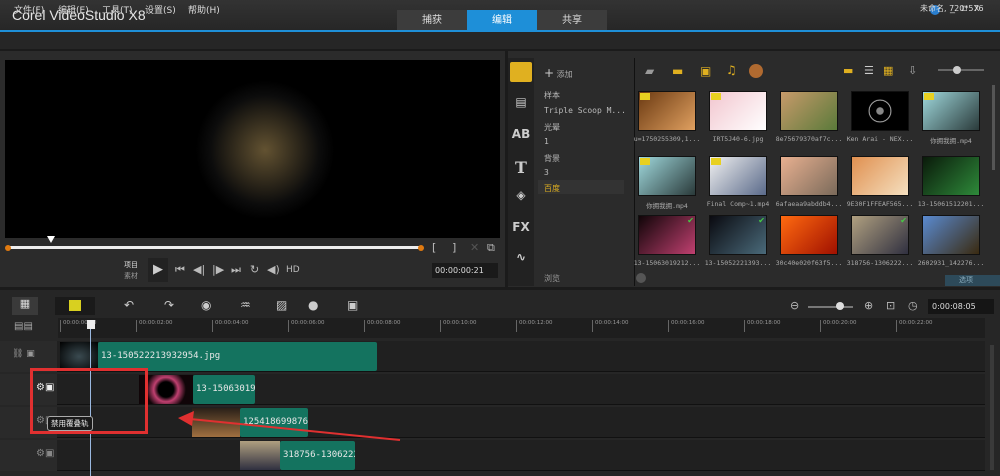  I want to click on annotation-arrow, so click(289, 426).